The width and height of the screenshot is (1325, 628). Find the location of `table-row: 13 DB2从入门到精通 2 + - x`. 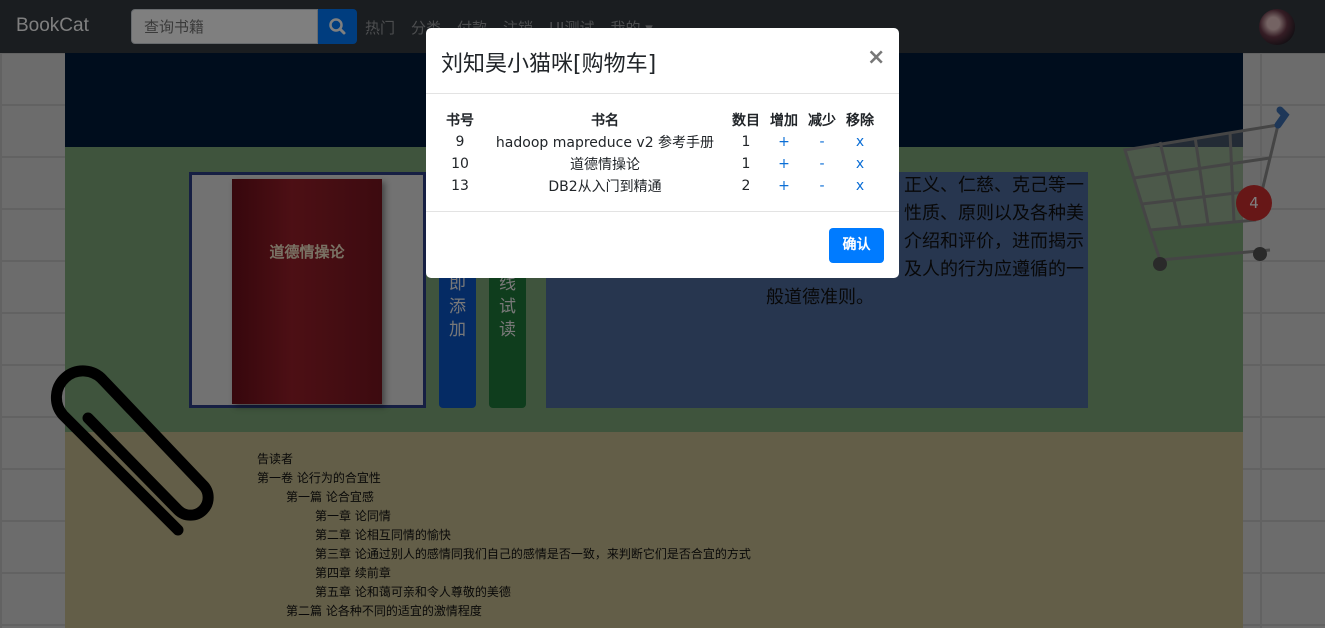

table-row: 13 DB2从入门到精通 2 + - x is located at coordinates (658, 186).